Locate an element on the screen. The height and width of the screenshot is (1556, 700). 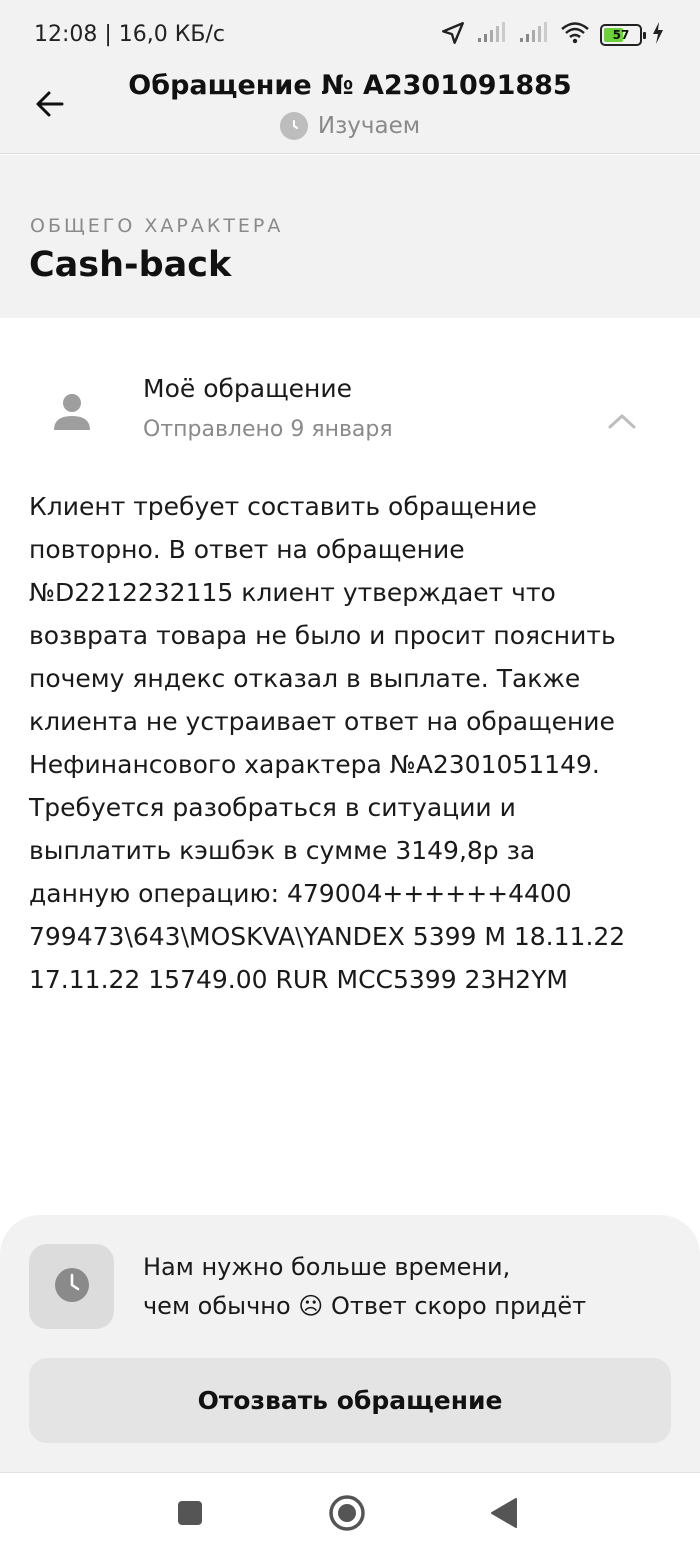
home-button is located at coordinates (347, 1515).